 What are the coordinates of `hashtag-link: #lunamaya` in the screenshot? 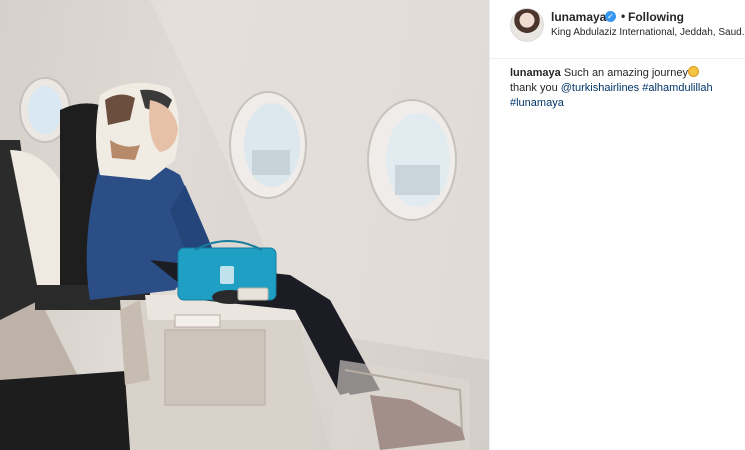 It's located at (537, 103).